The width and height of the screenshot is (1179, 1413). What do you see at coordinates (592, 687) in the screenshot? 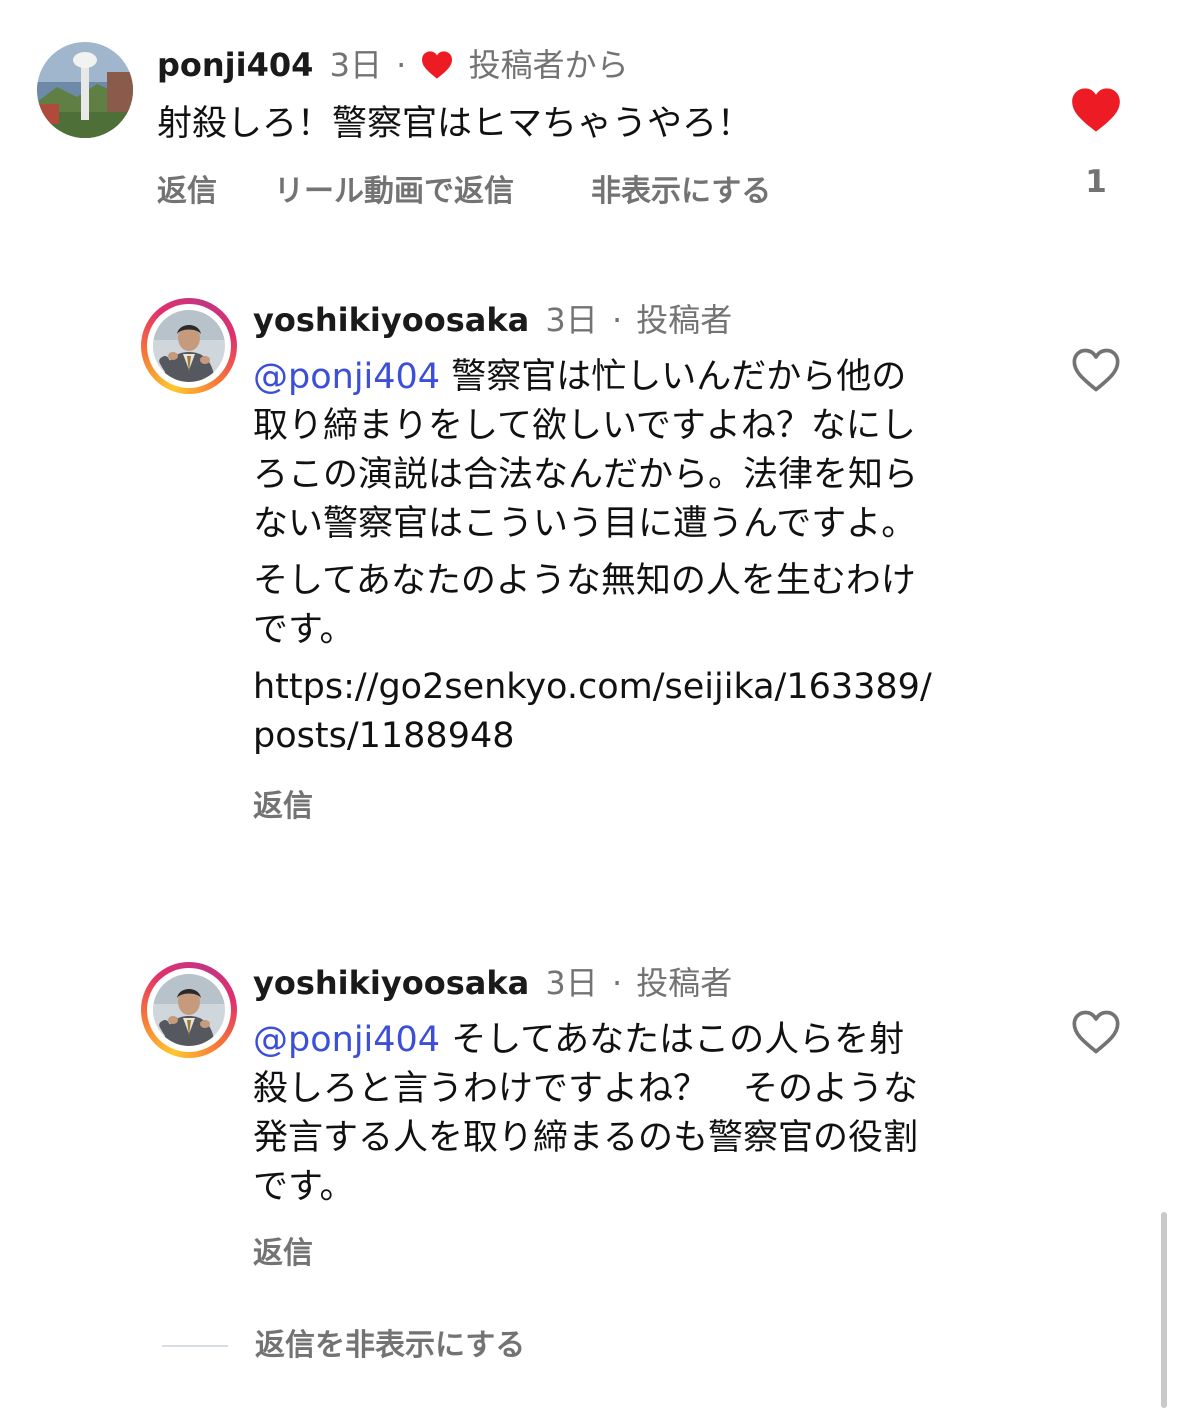
I see `text-line: https://go2senkyo.com/seijika/163389/` at bounding box center [592, 687].